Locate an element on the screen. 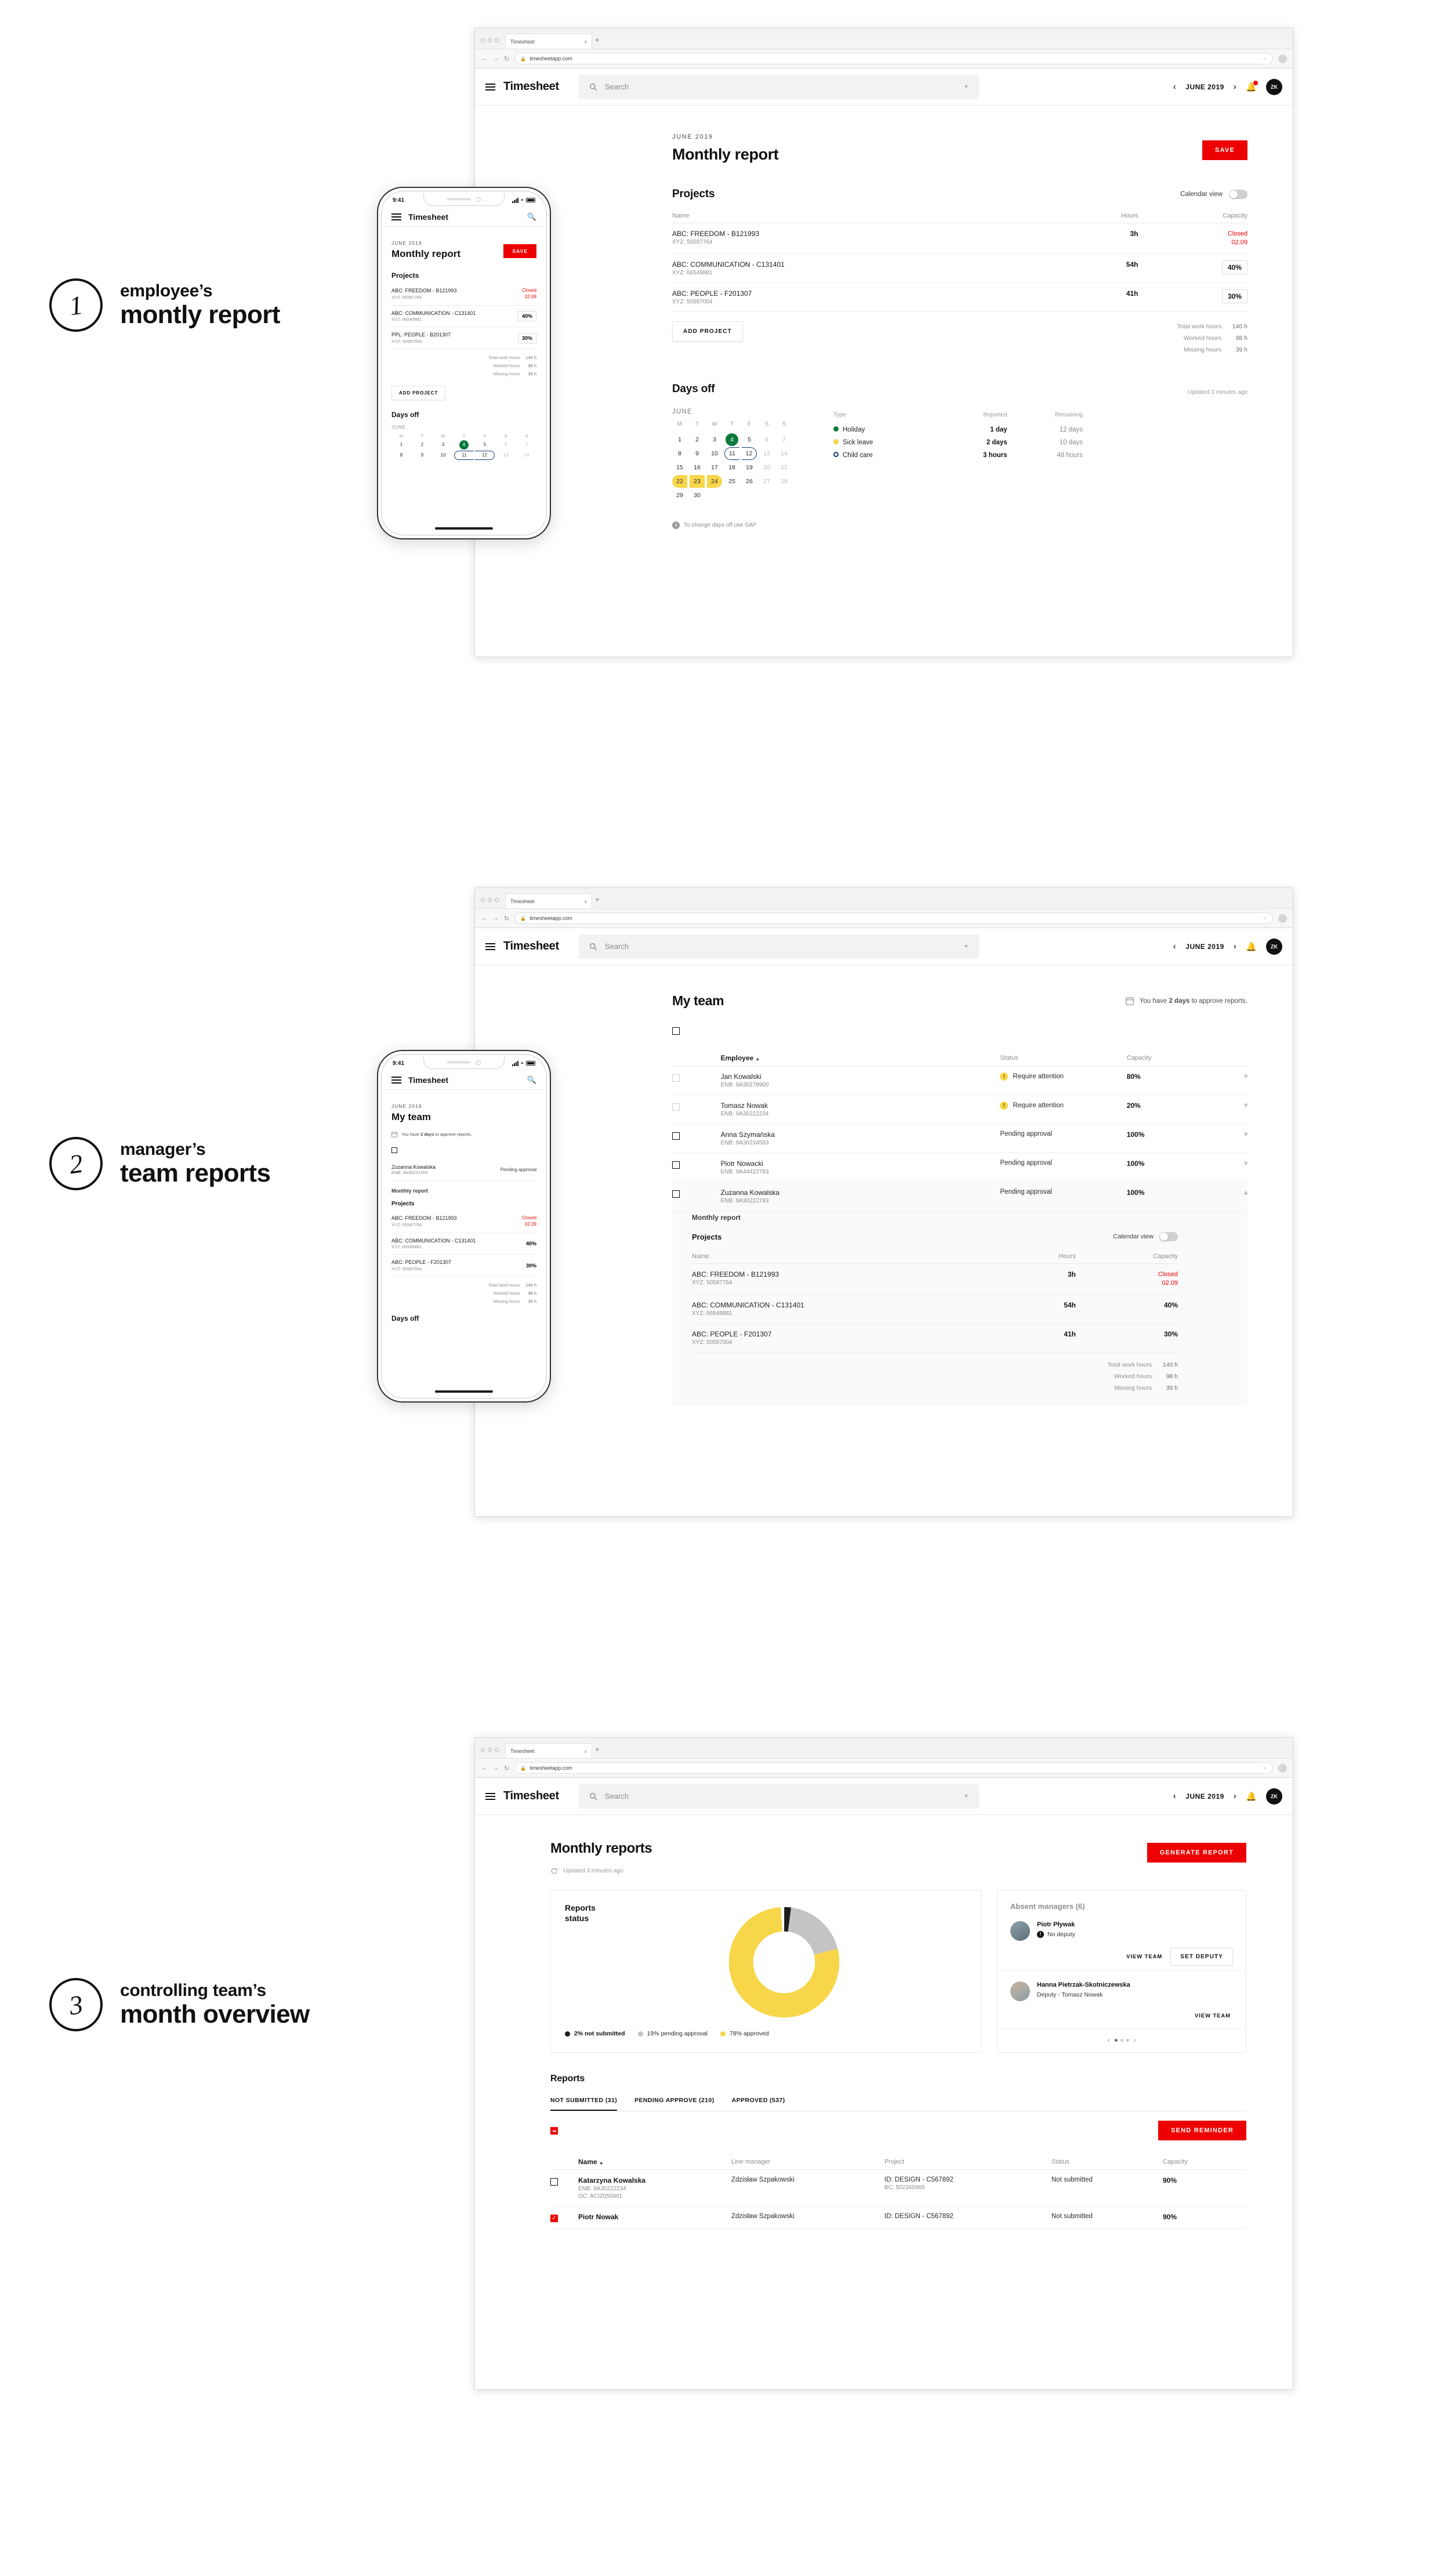  send-reminder-button: SEND REMINDER is located at coordinates (1202, 2131).